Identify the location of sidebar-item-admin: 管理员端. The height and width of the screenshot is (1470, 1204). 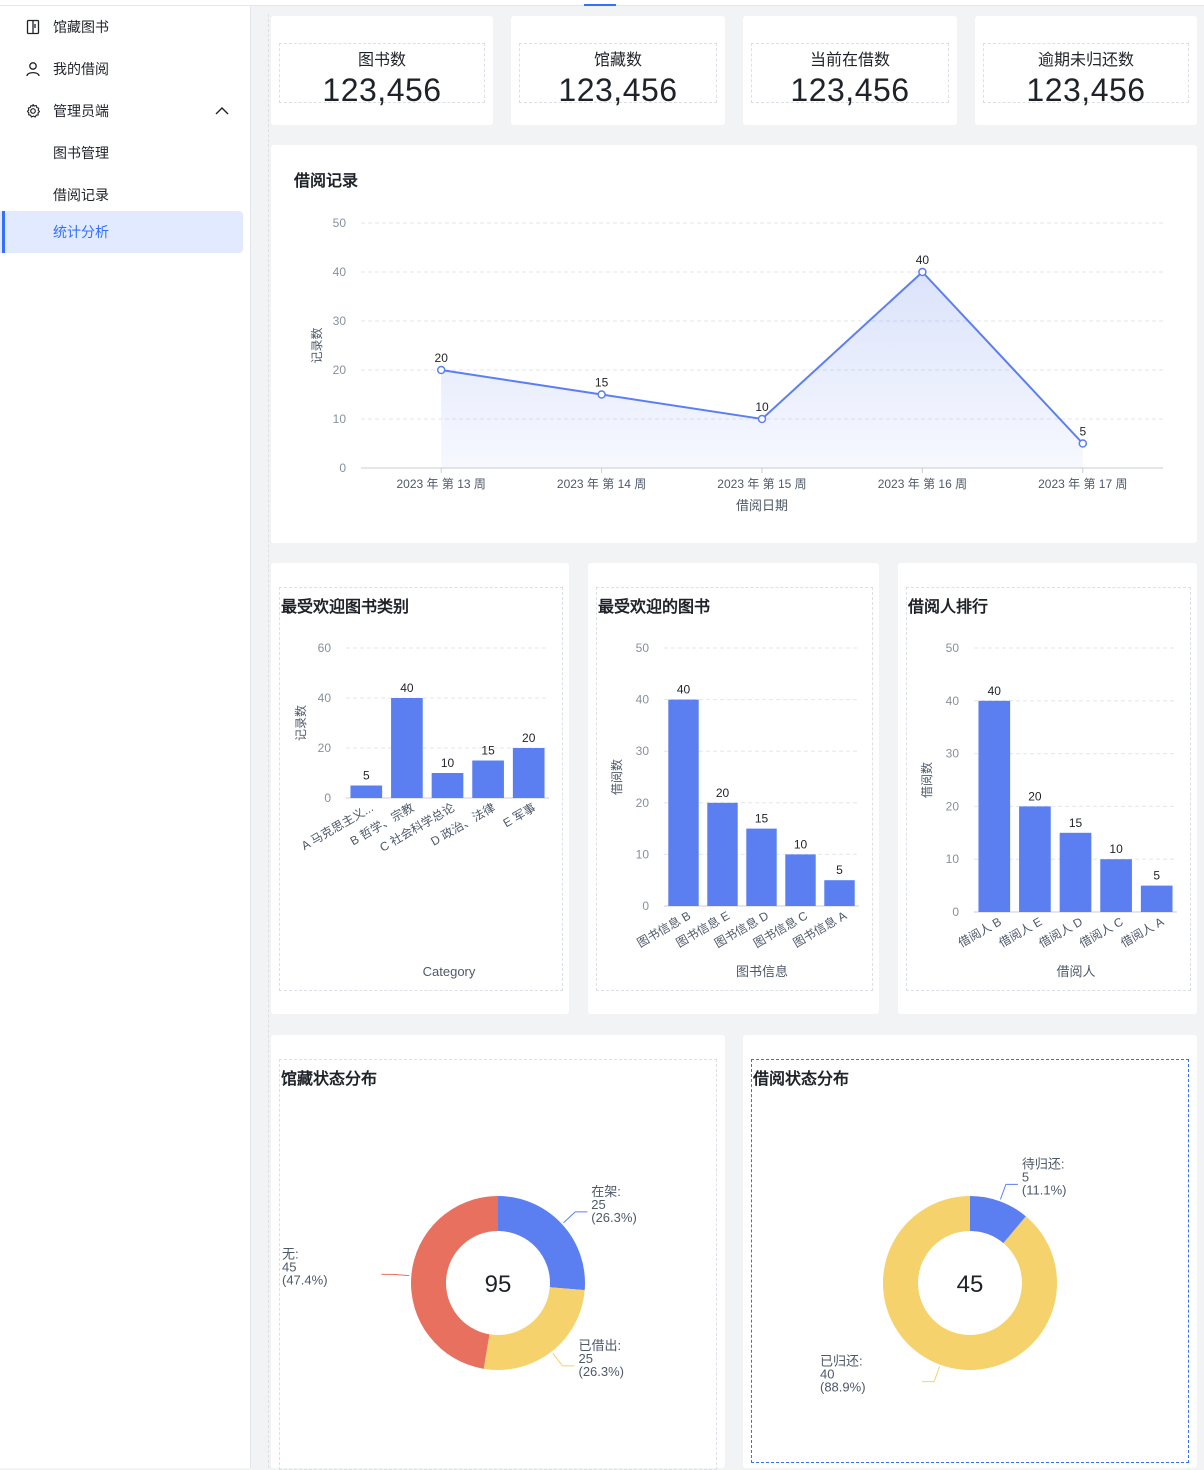
(121, 111).